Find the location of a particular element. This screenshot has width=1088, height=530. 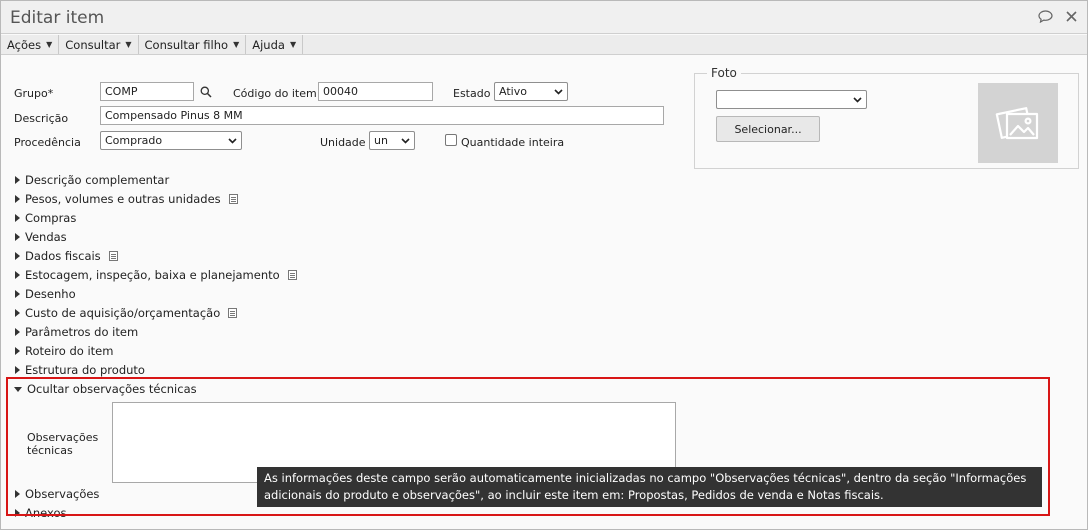

section-label: Compras is located at coordinates (51, 218).